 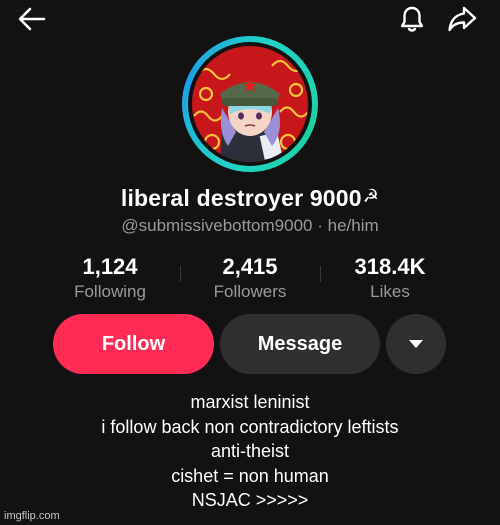 What do you see at coordinates (353, 225) in the screenshot?
I see `pronouns: he/him` at bounding box center [353, 225].